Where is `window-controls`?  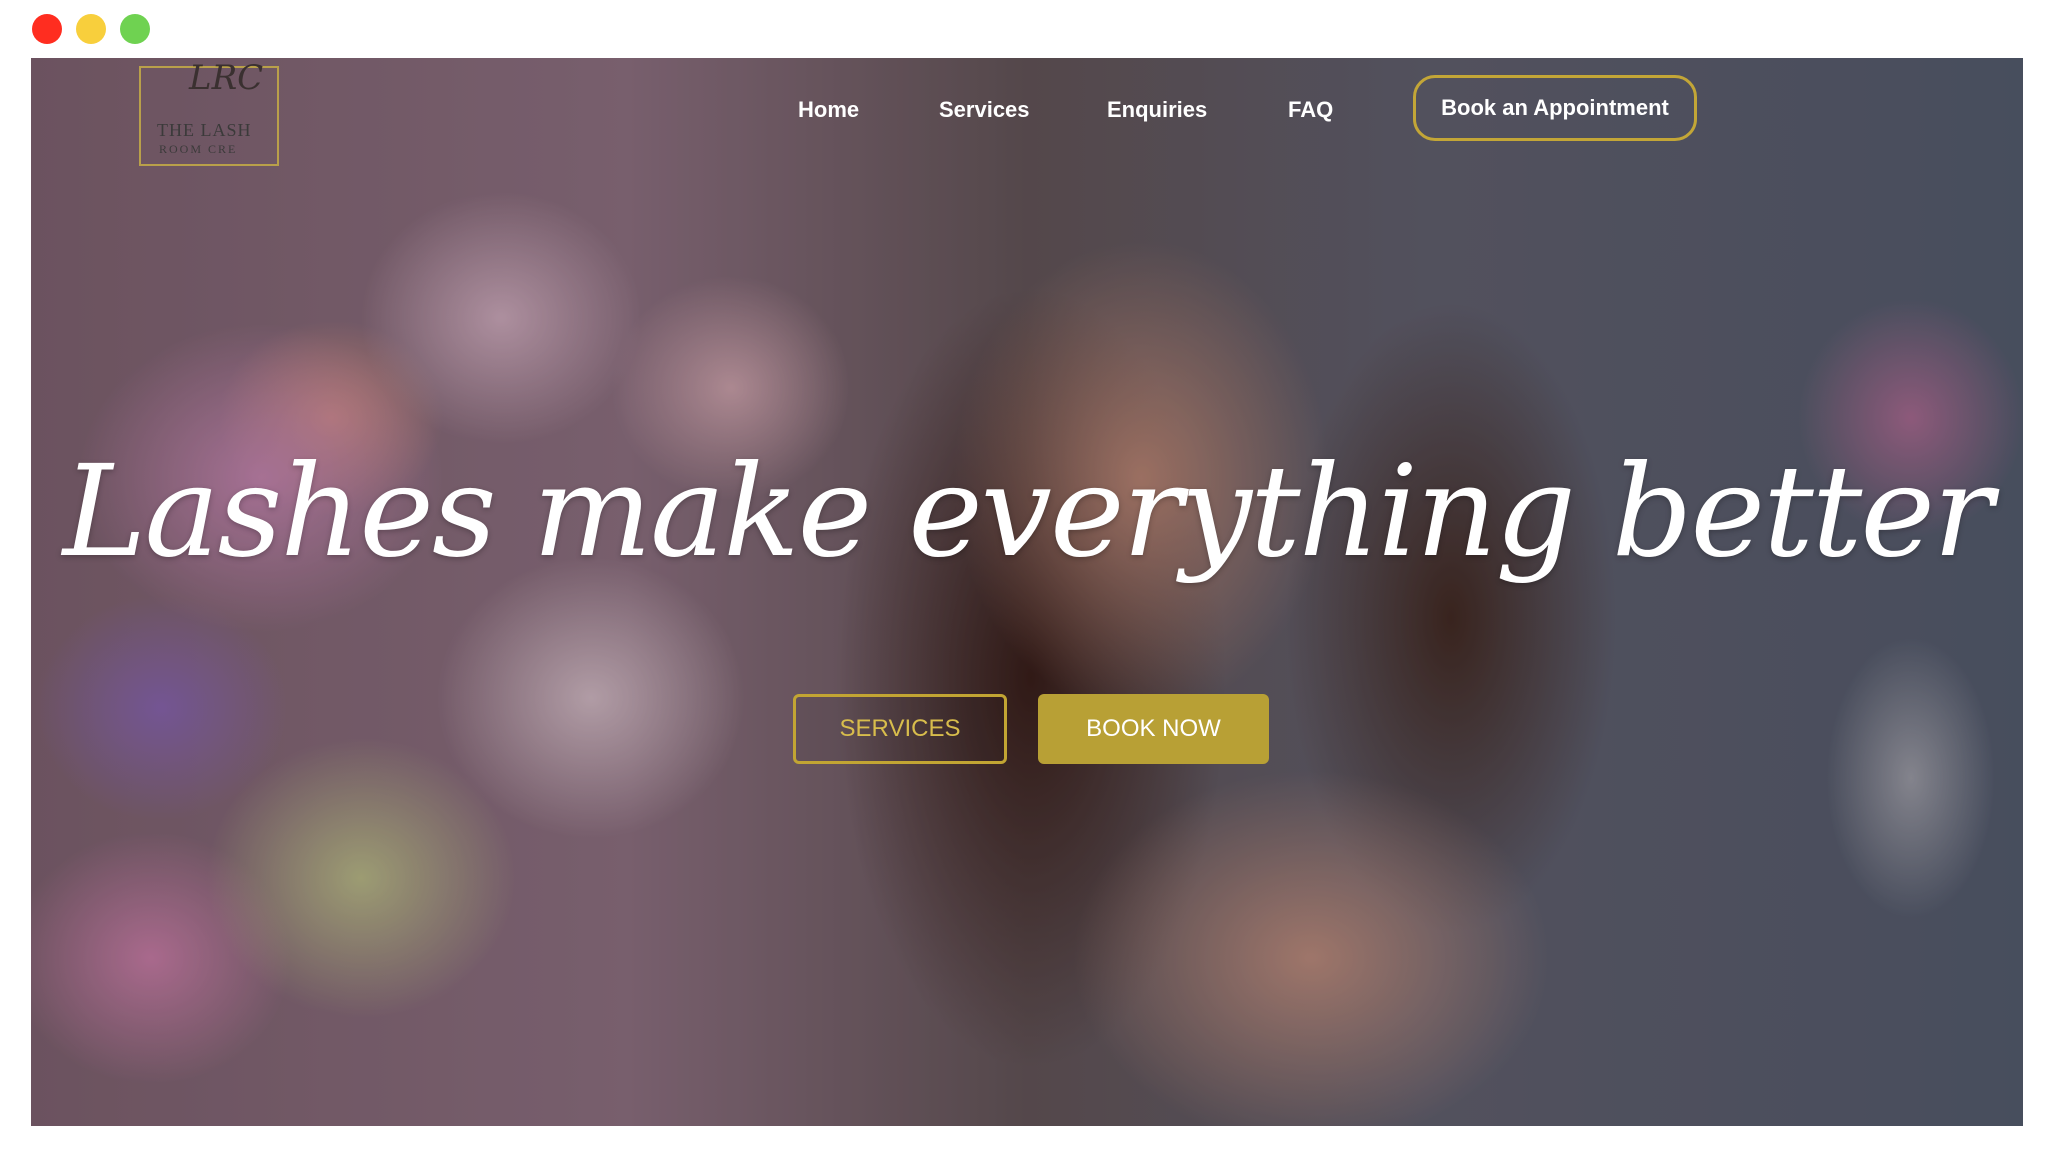
window-controls is located at coordinates (91, 29).